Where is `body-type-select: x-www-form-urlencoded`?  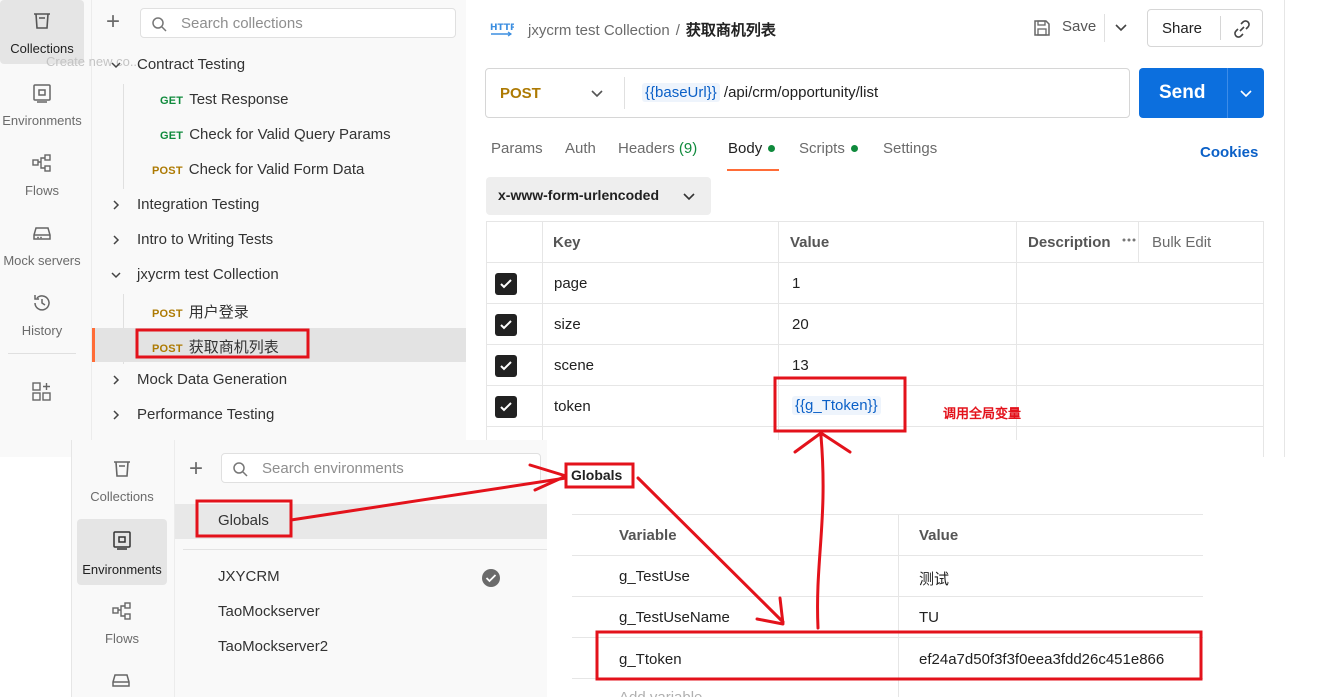 body-type-select: x-www-form-urlencoded is located at coordinates (598, 196).